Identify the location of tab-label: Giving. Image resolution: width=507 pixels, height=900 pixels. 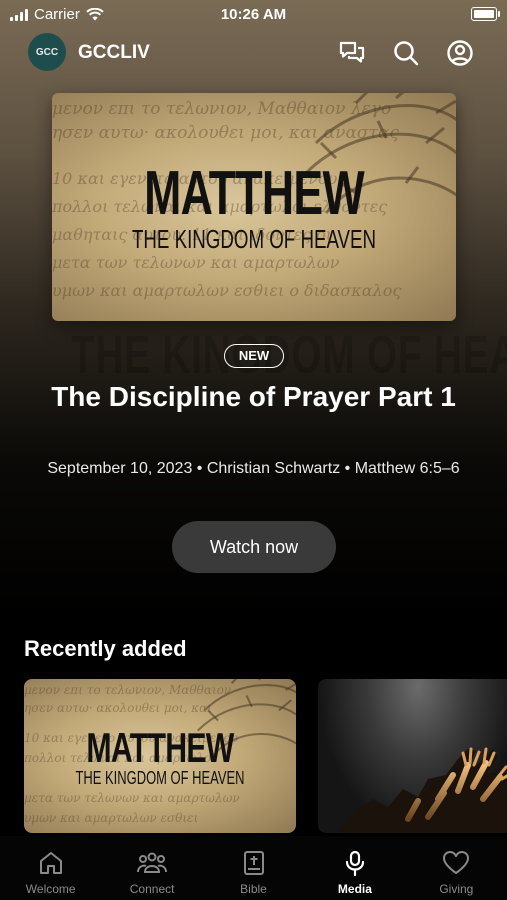
(456, 889).